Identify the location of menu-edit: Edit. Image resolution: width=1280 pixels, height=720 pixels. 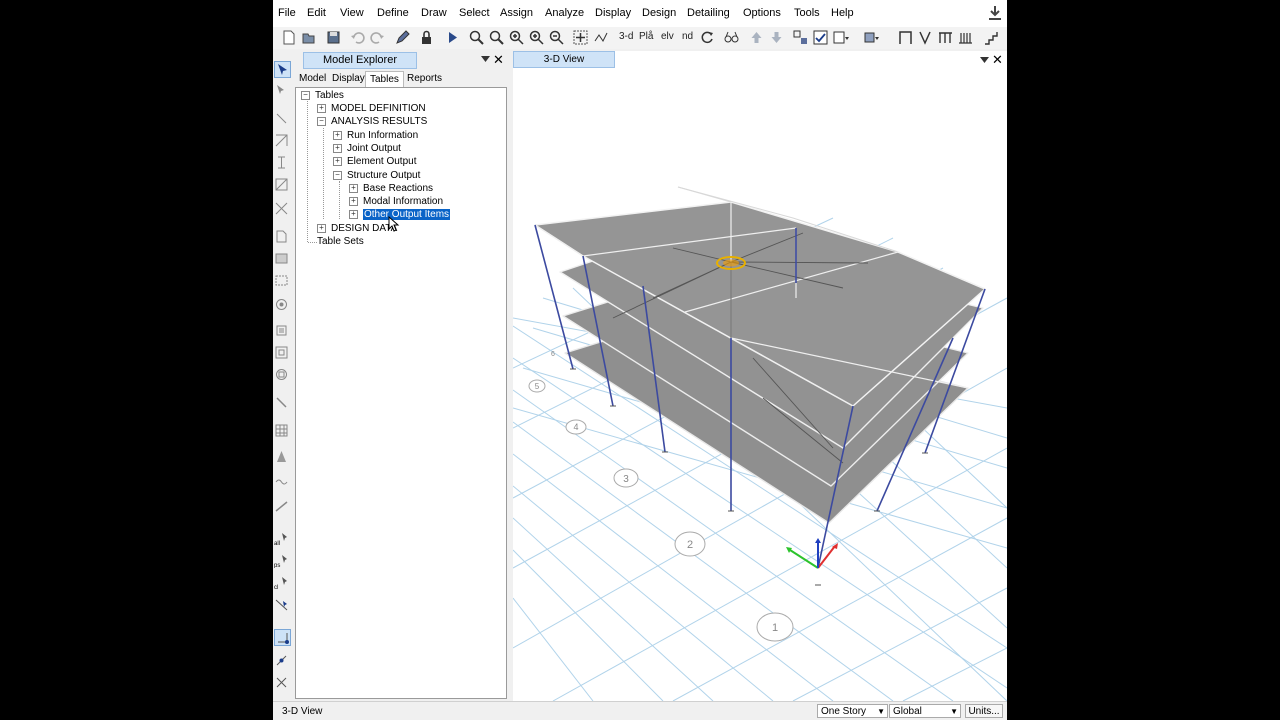
(316, 13).